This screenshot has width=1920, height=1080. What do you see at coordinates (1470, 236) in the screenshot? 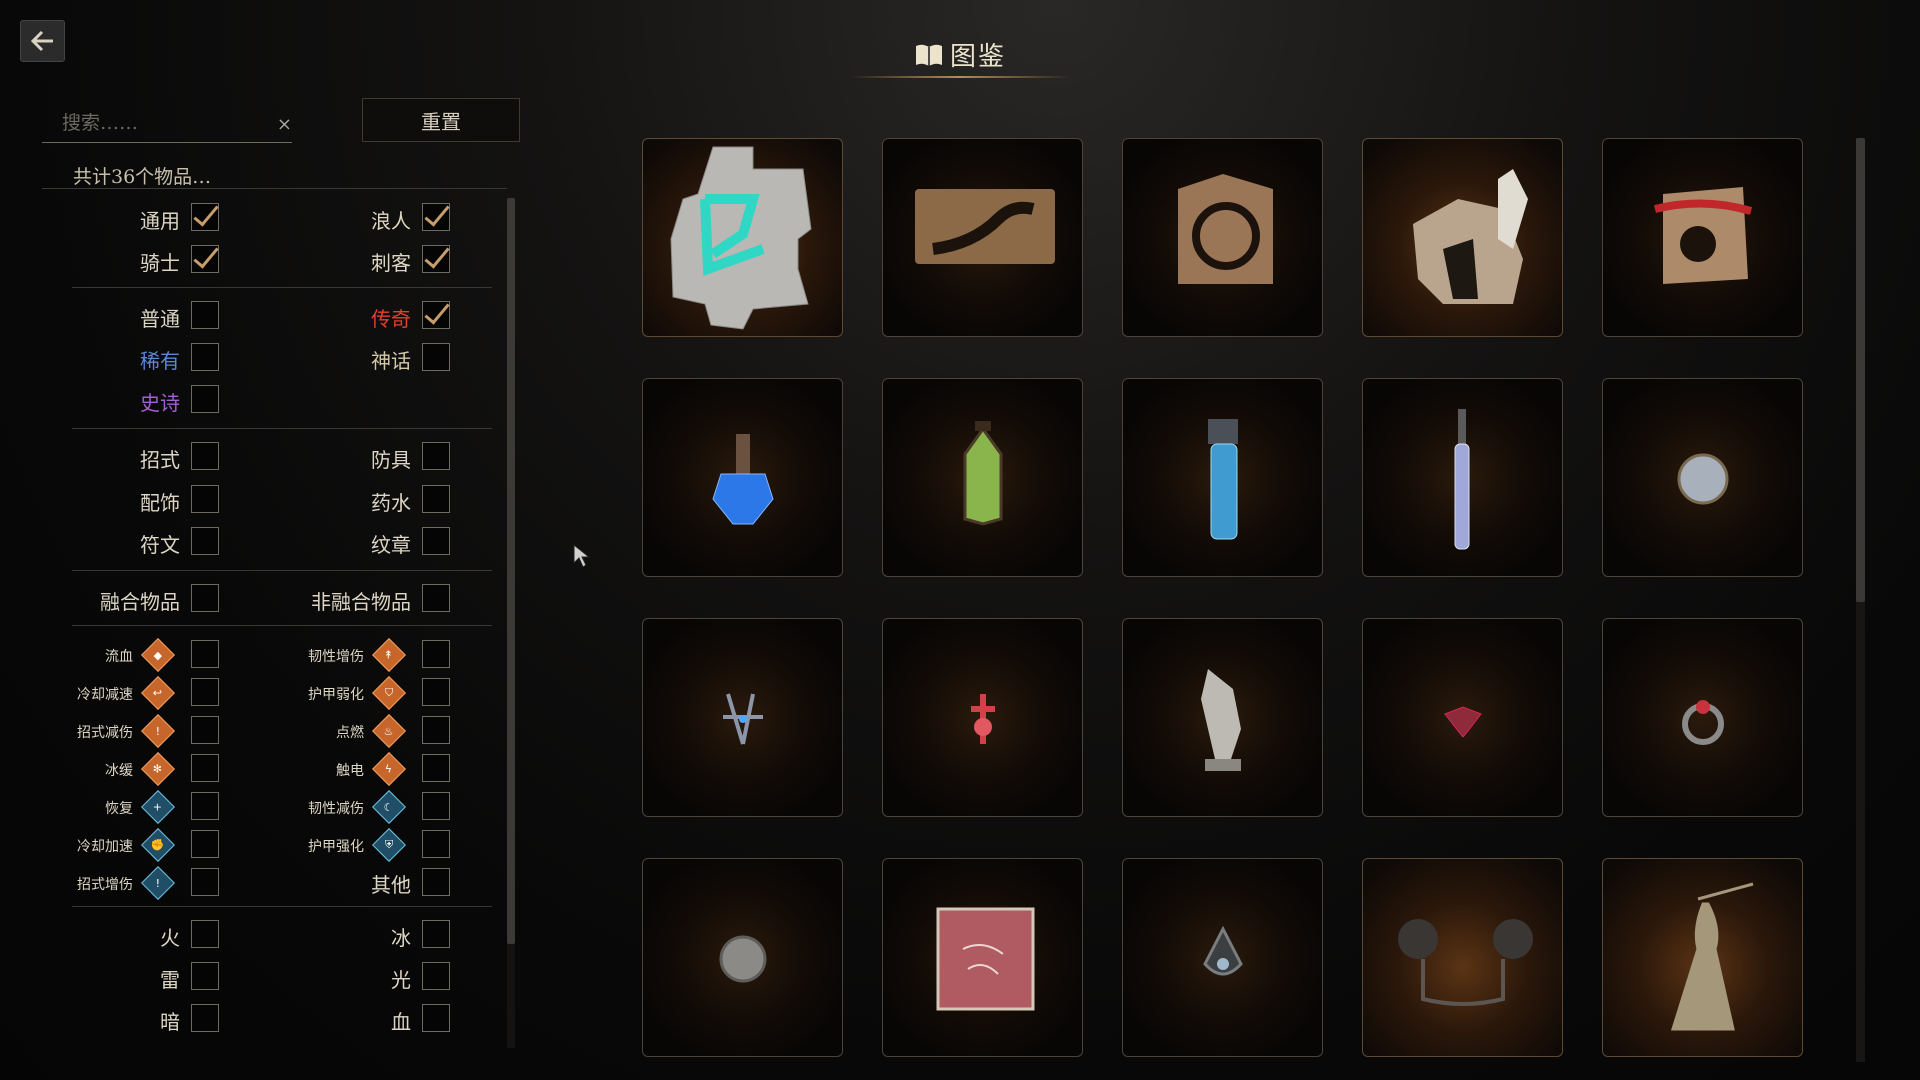
I see `broken-totem-icon` at bounding box center [1470, 236].